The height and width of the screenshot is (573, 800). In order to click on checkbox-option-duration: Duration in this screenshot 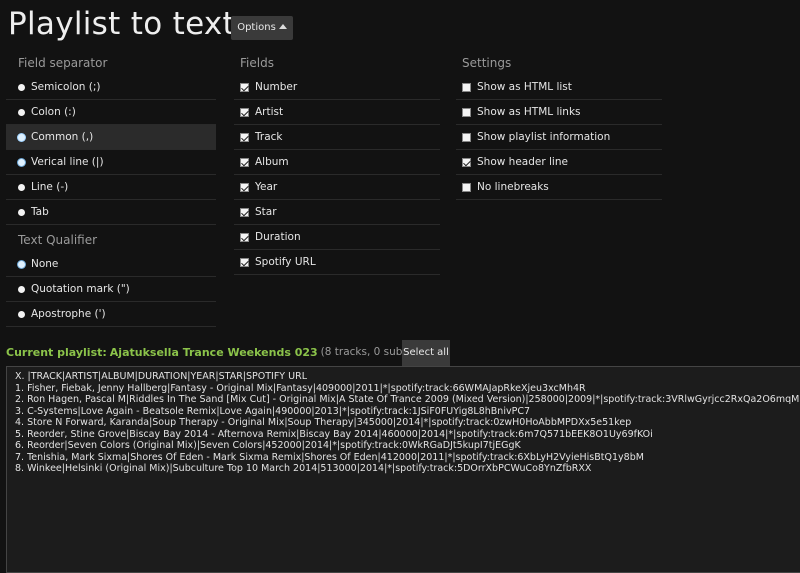, I will do `click(337, 237)`.